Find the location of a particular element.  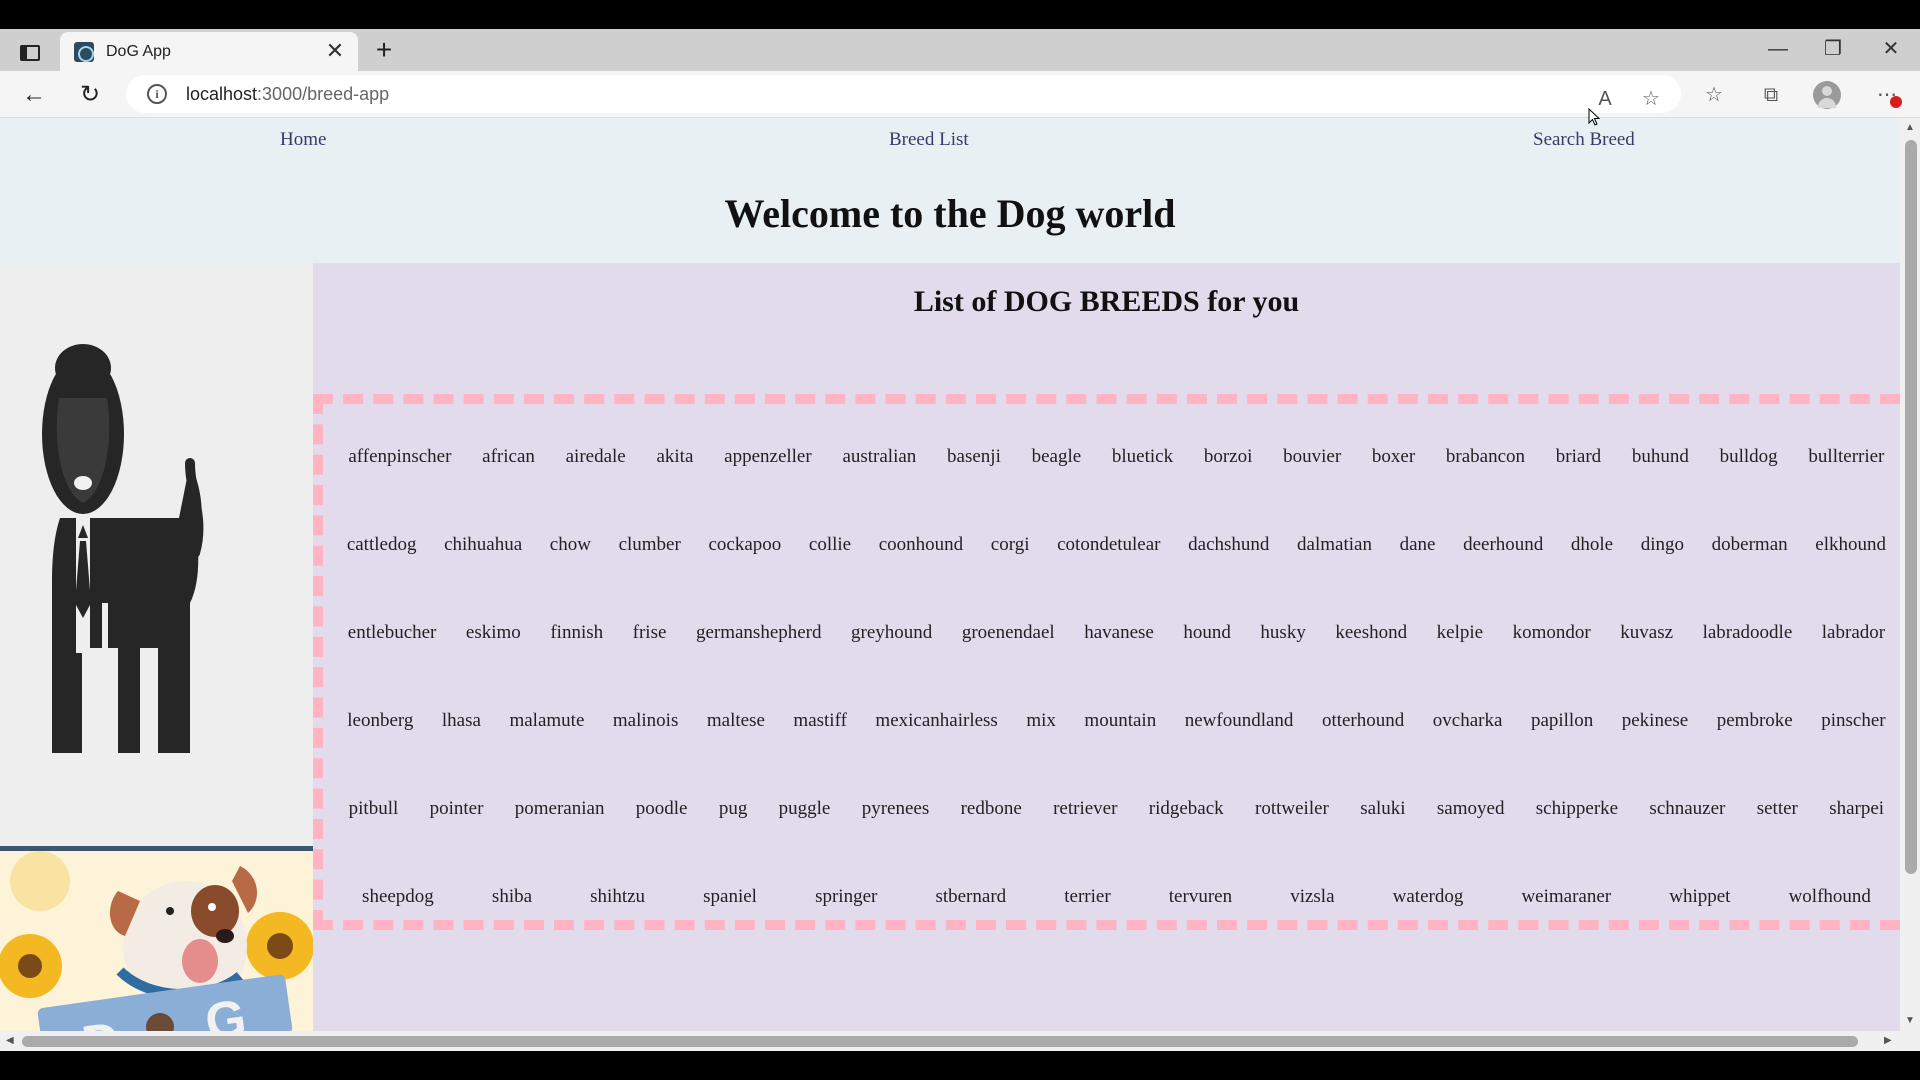

horizontal-scroll-thumb is located at coordinates (940, 1041).